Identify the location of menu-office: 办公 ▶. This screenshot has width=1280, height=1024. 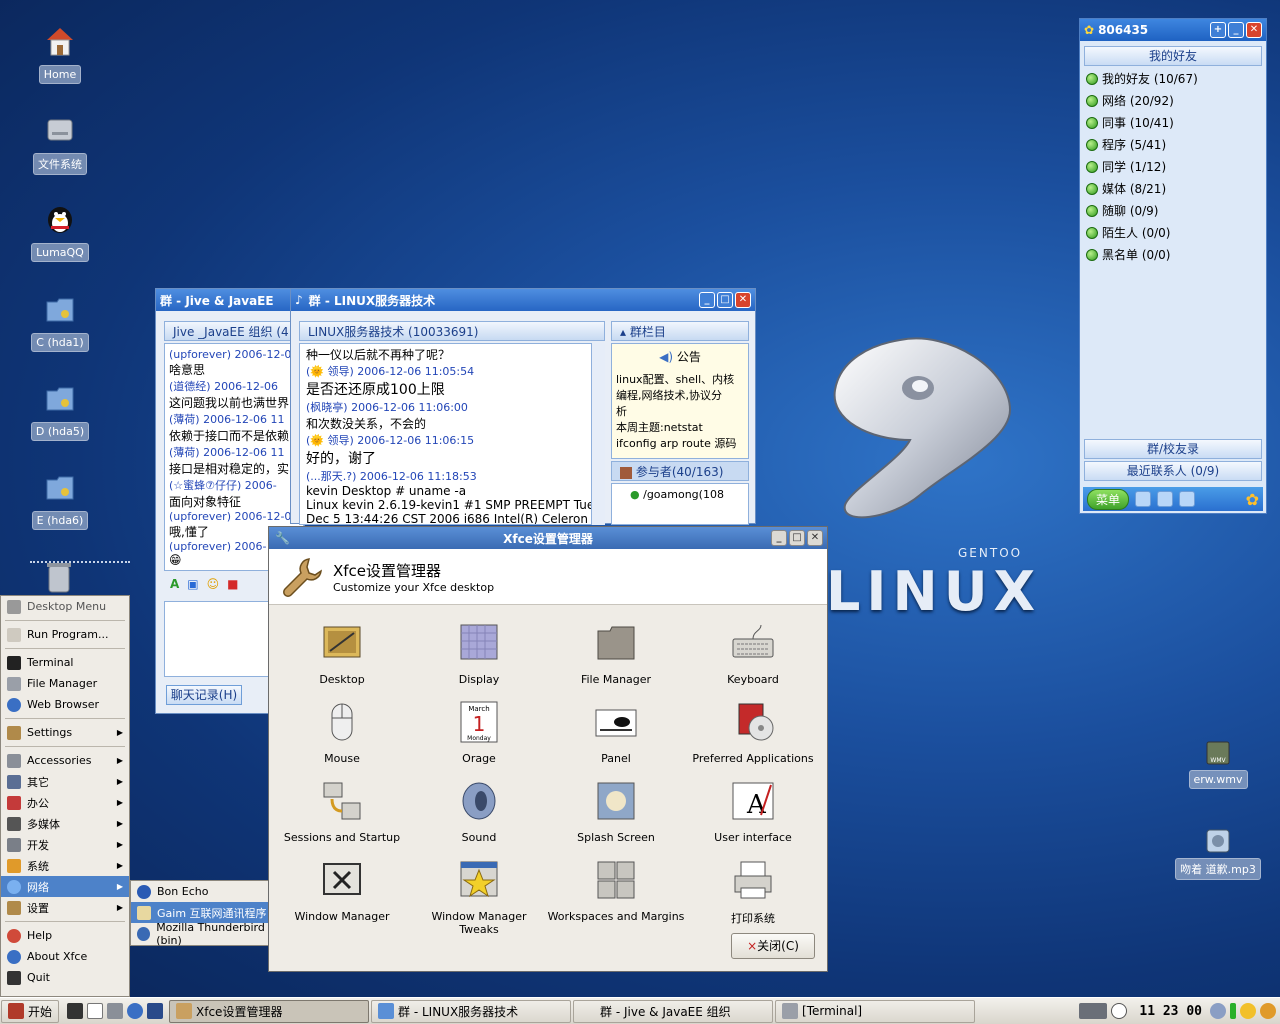
(65, 802).